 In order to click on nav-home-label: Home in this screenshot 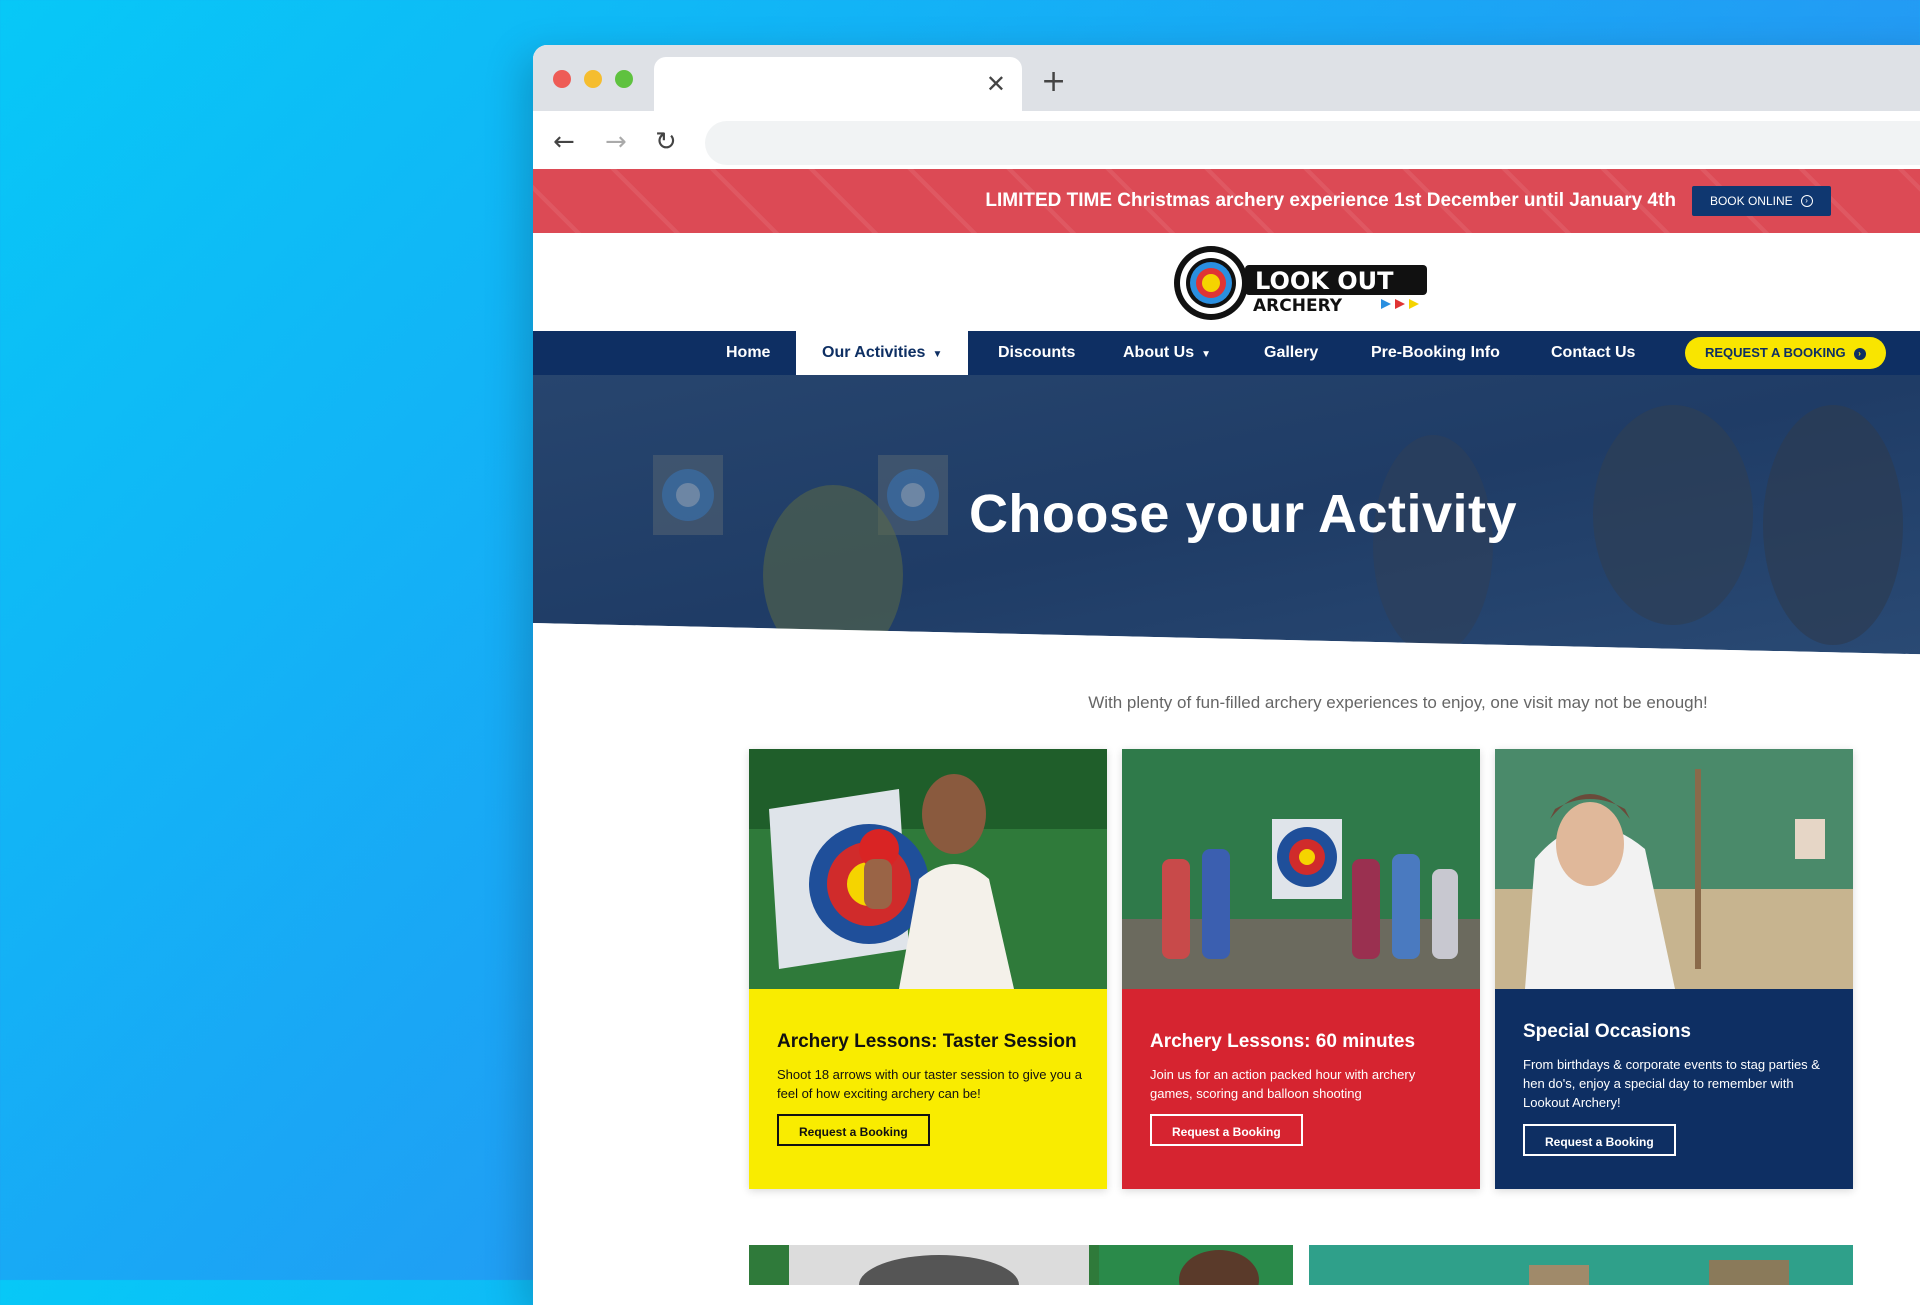, I will do `click(748, 352)`.